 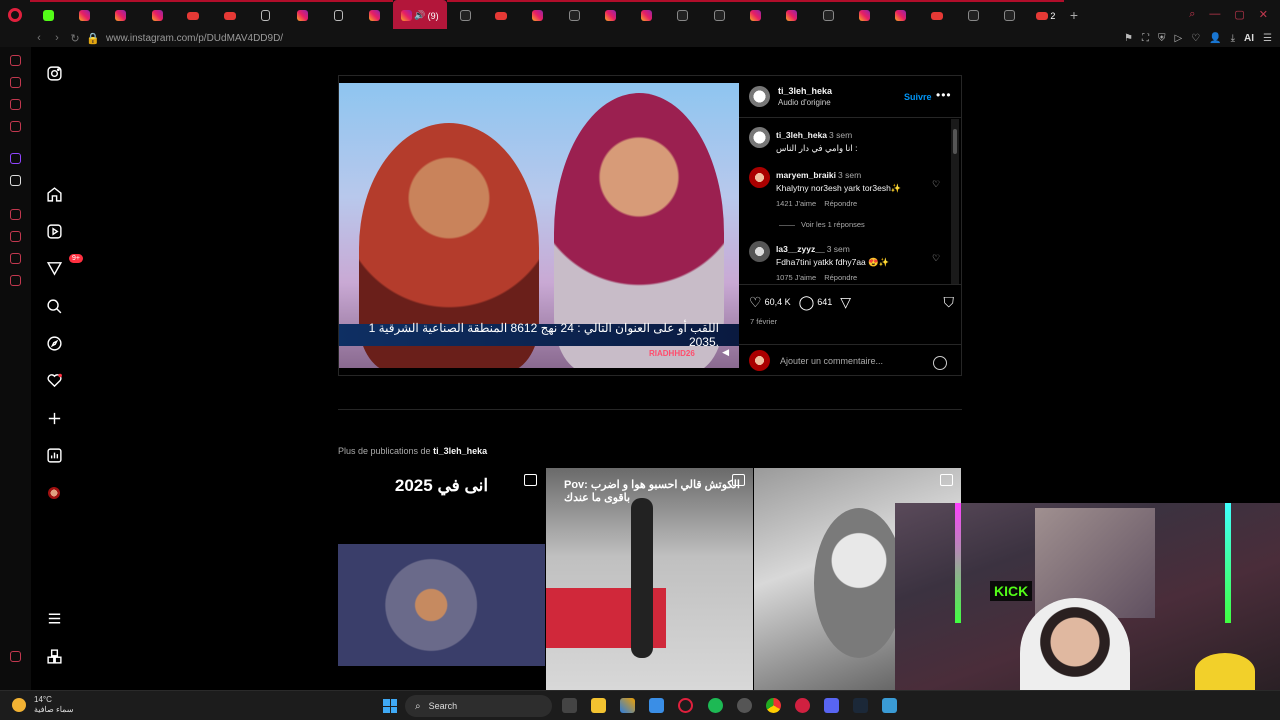 I want to click on caption-avatar, so click(x=759, y=137).